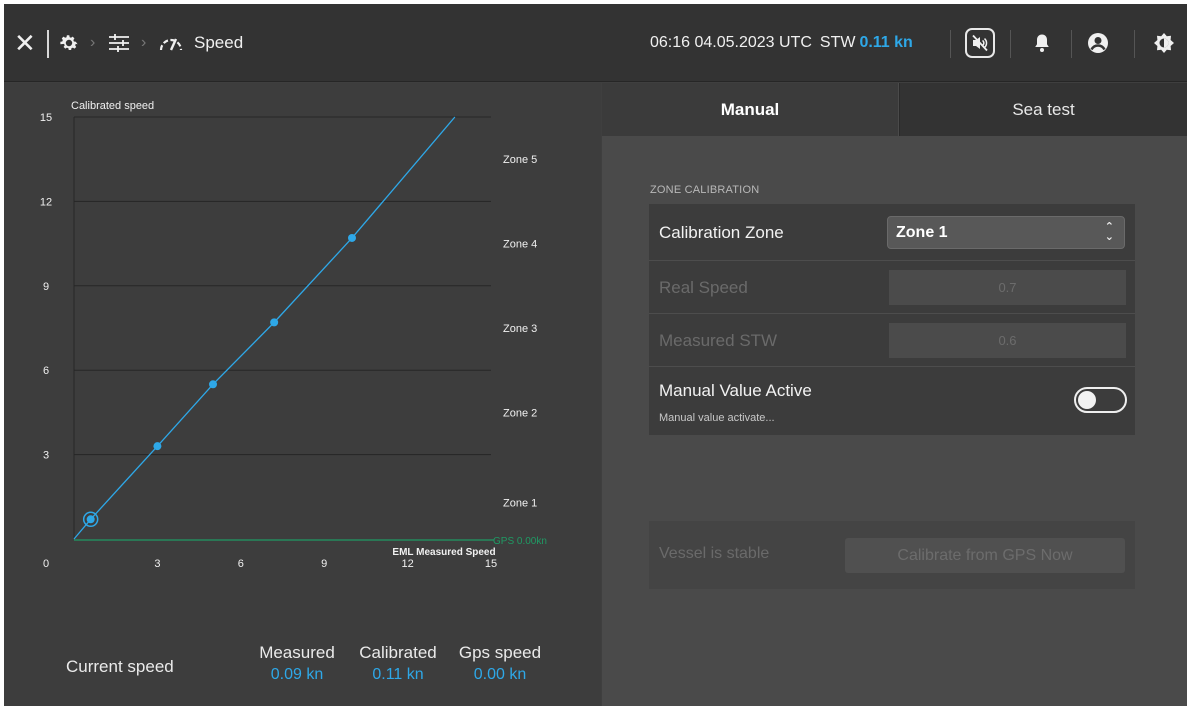 Image resolution: width=1187 pixels, height=706 pixels. I want to click on zone-label: Zone 1, so click(520, 503).